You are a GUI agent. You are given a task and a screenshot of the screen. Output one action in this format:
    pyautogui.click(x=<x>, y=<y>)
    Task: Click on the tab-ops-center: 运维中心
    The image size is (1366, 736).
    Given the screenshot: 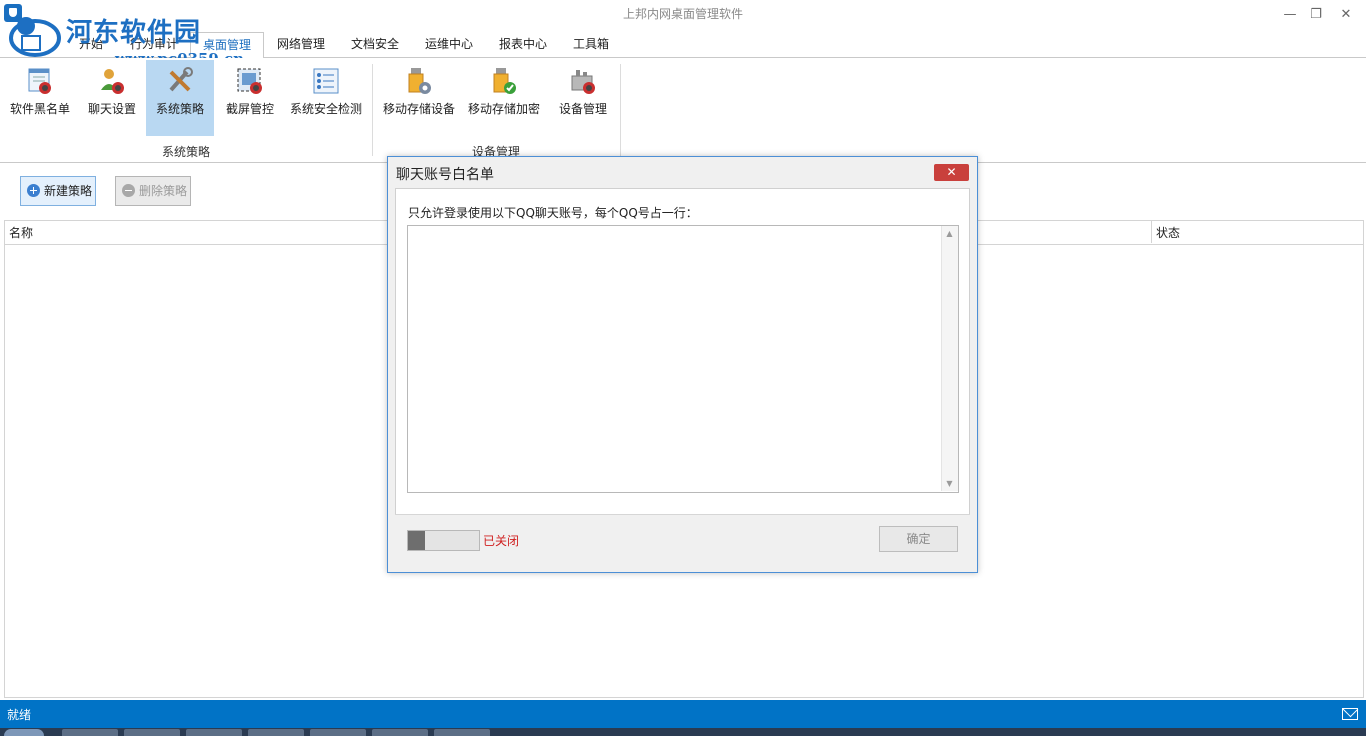 What is the action you would take?
    pyautogui.click(x=449, y=44)
    